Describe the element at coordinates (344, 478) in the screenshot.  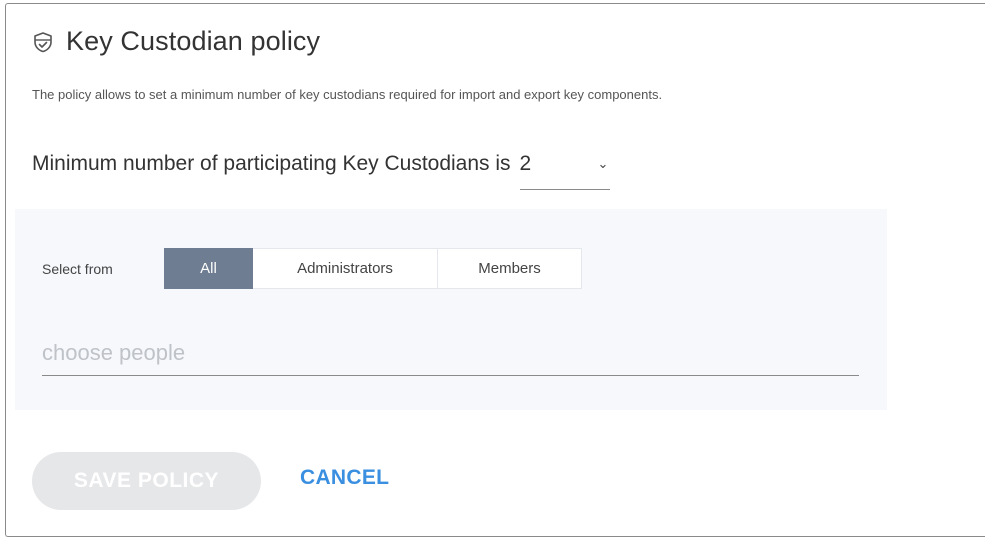
I see `cancel-button: CANCEL` at that location.